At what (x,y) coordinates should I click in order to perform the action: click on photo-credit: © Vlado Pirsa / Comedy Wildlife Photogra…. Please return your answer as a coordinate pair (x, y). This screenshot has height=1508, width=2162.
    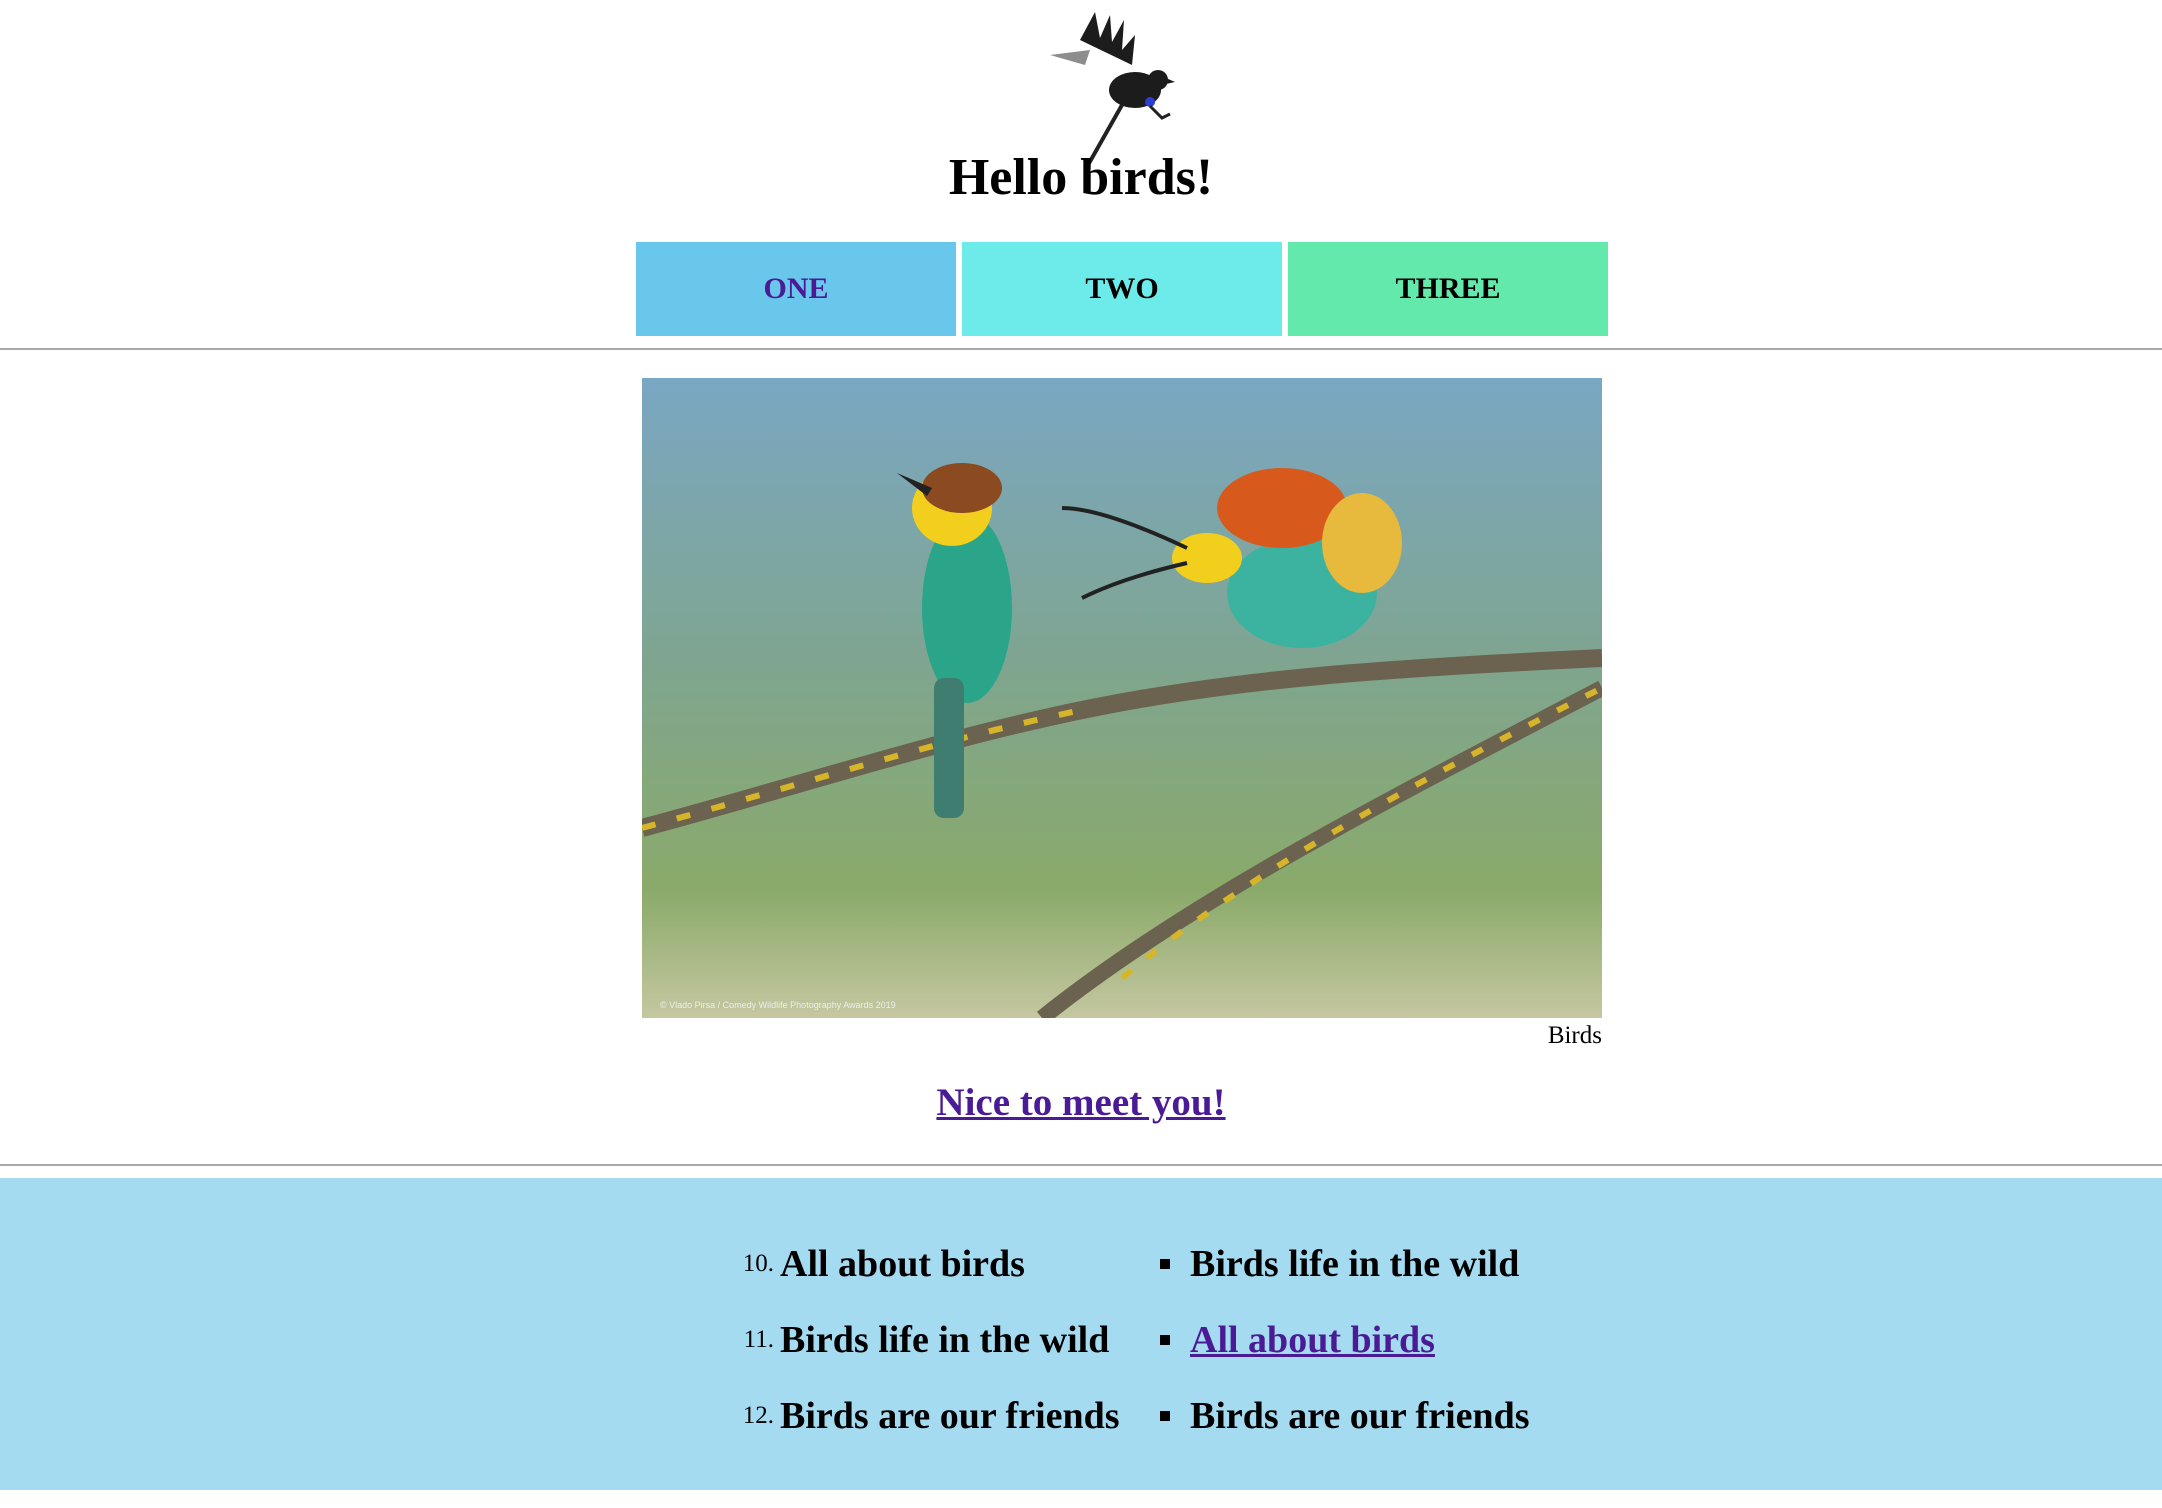
    Looking at the image, I should click on (778, 1005).